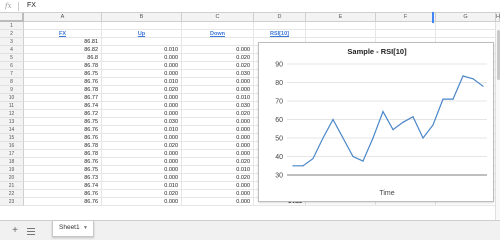 This screenshot has height=240, width=500. I want to click on cell-a12: 86.72, so click(63, 114).